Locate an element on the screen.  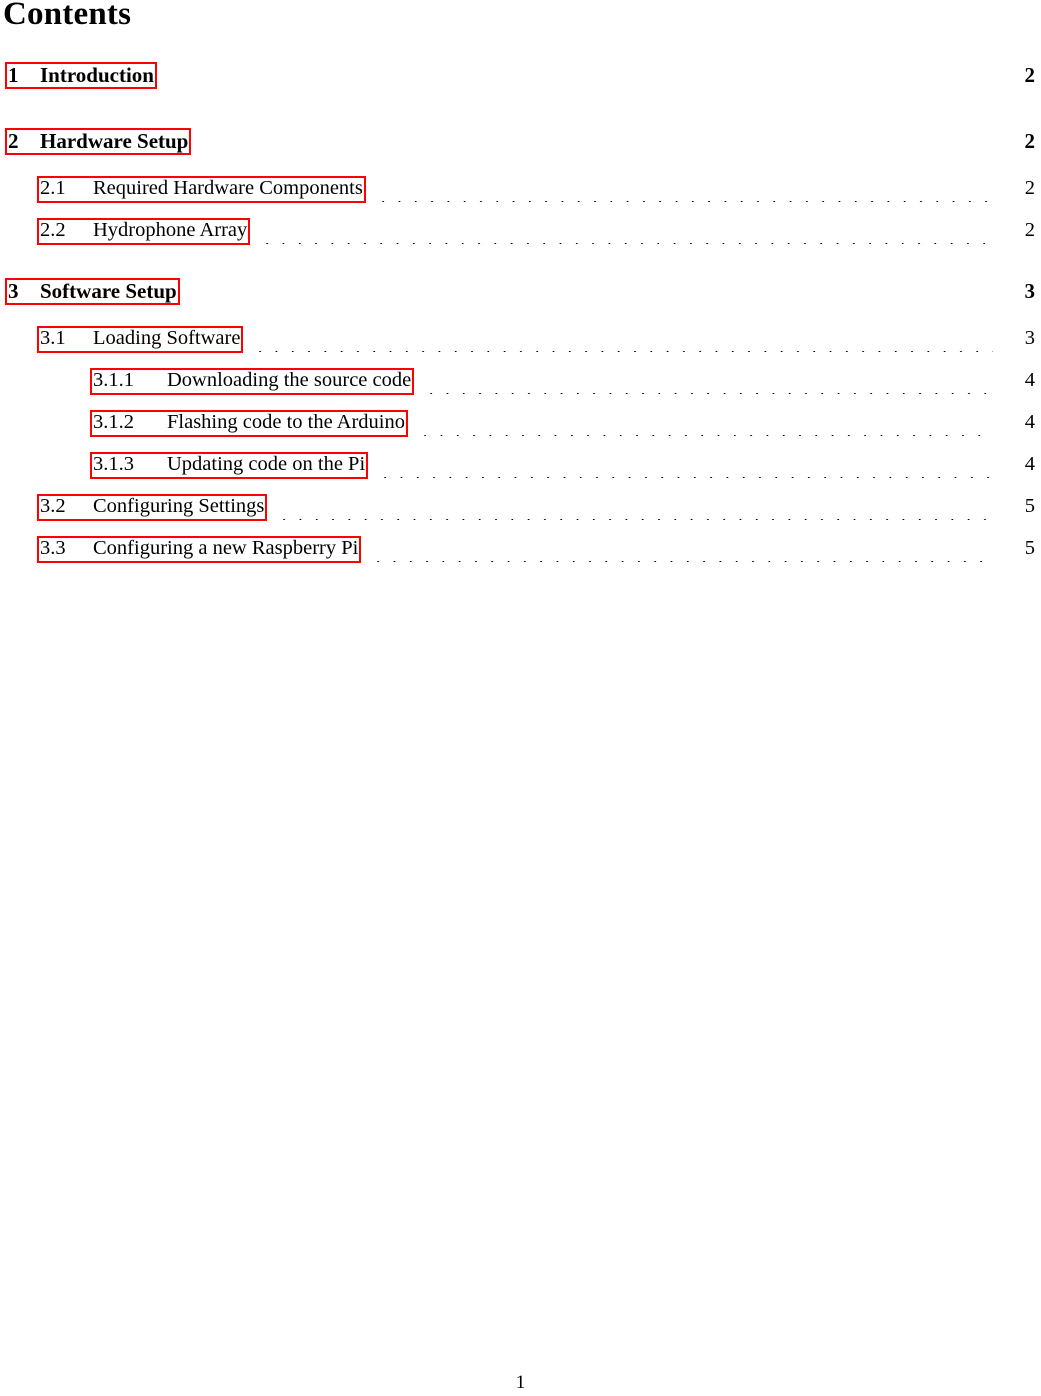
toc-entry-number: 3.1.3 is located at coordinates (113, 464).